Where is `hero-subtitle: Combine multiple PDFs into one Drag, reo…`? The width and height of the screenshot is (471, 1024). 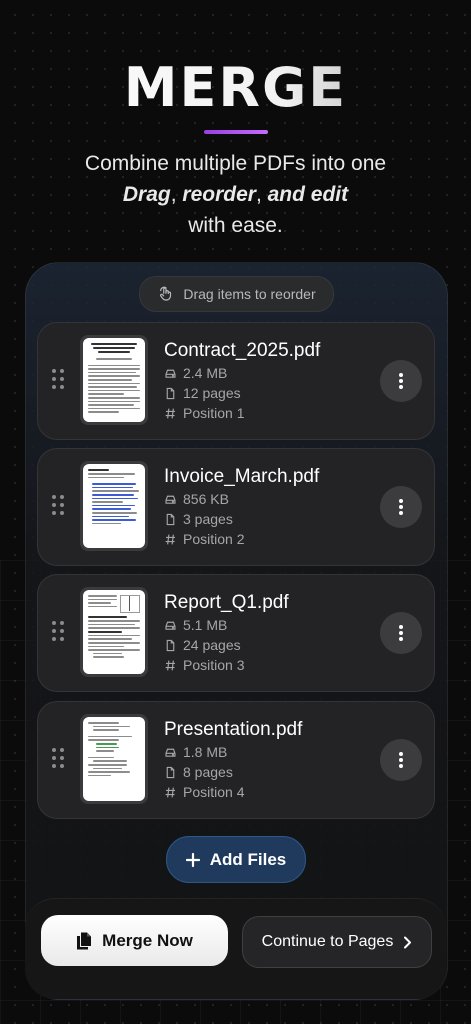
hero-subtitle: Combine multiple PDFs into one Drag, reo… is located at coordinates (235, 194).